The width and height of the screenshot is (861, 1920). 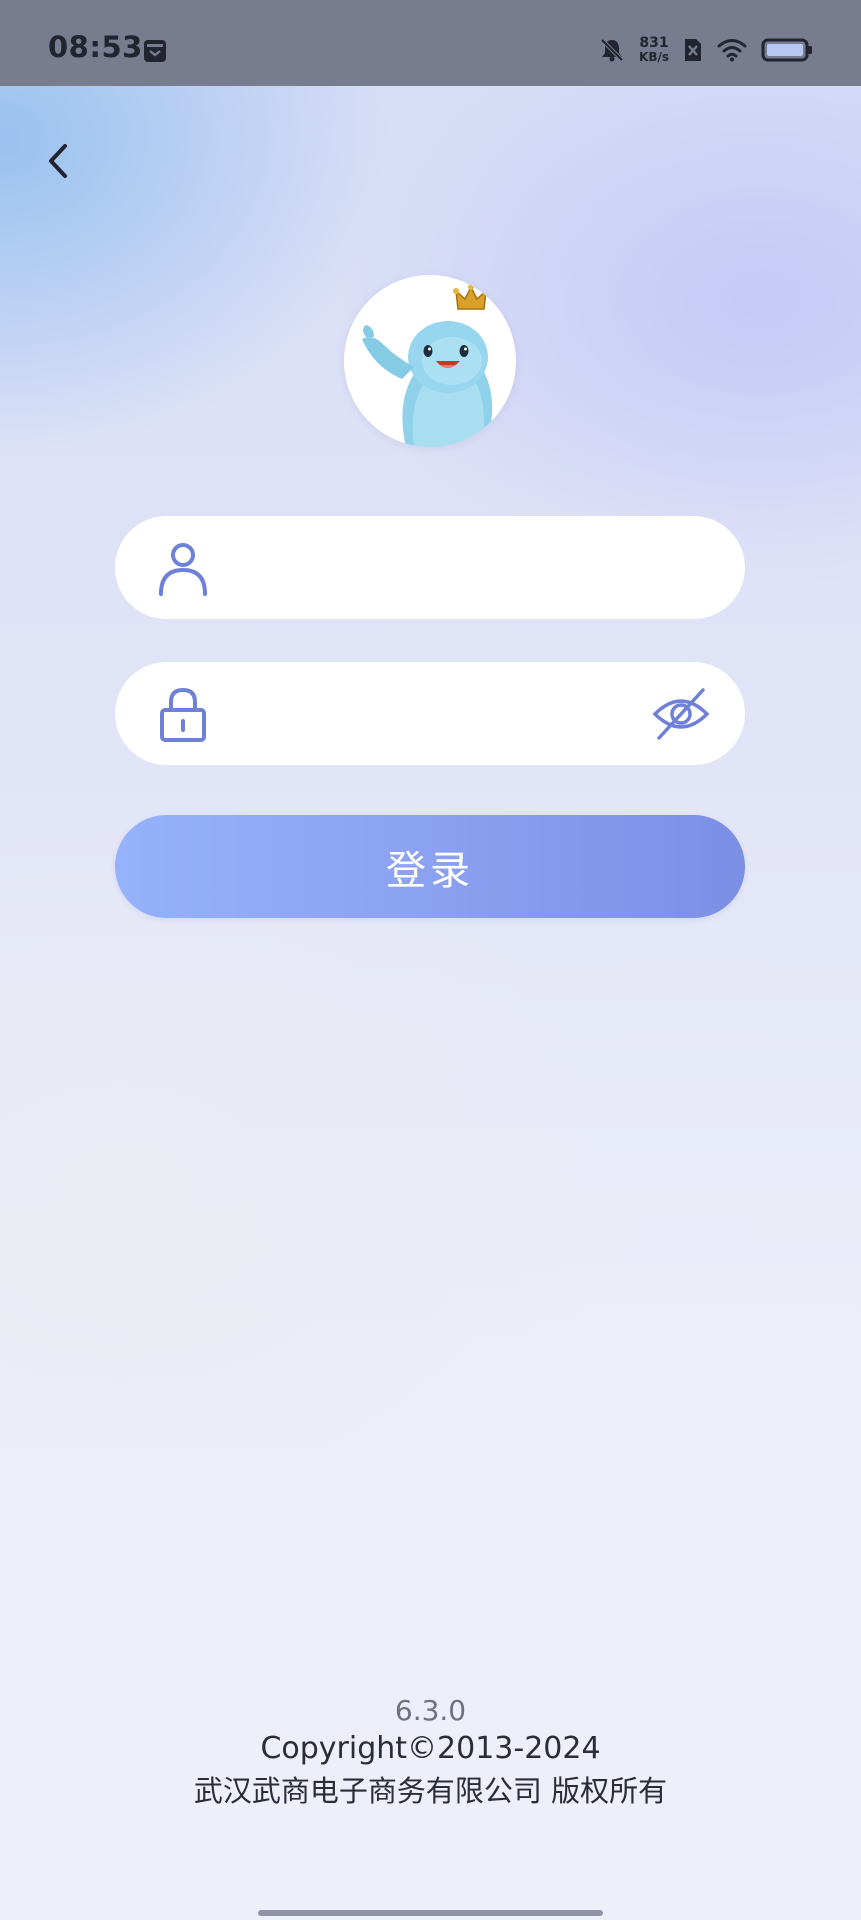 What do you see at coordinates (654, 43) in the screenshot?
I see `network-speed-value: 831` at bounding box center [654, 43].